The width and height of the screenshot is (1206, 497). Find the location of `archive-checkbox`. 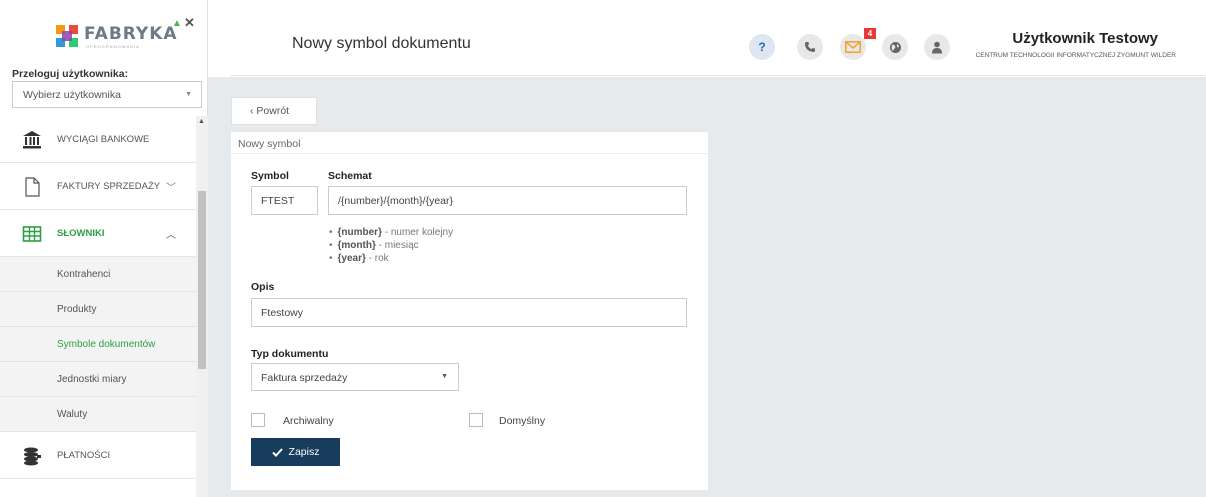

archive-checkbox is located at coordinates (258, 420).